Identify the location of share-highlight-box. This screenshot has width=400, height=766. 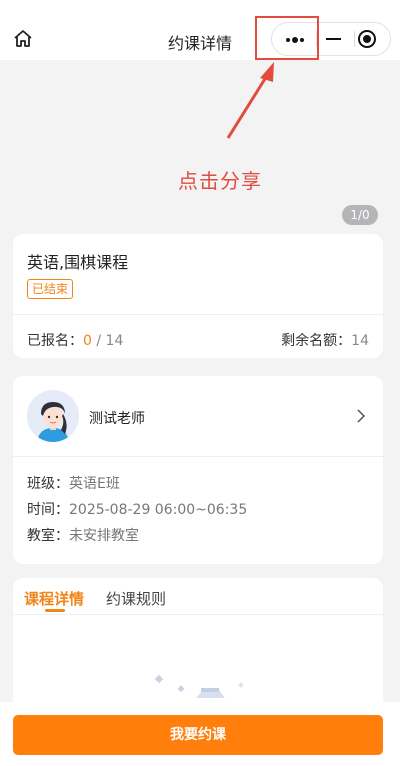
(287, 38).